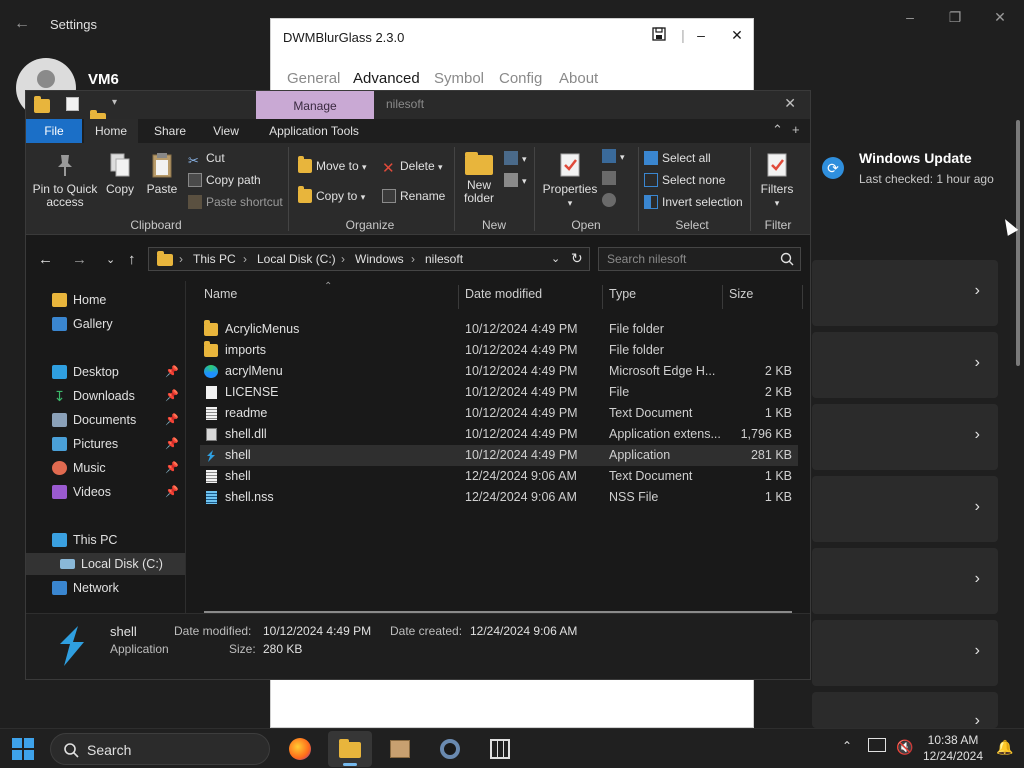 The width and height of the screenshot is (1024, 768). What do you see at coordinates (659, 35) in the screenshot?
I see `save-icon` at bounding box center [659, 35].